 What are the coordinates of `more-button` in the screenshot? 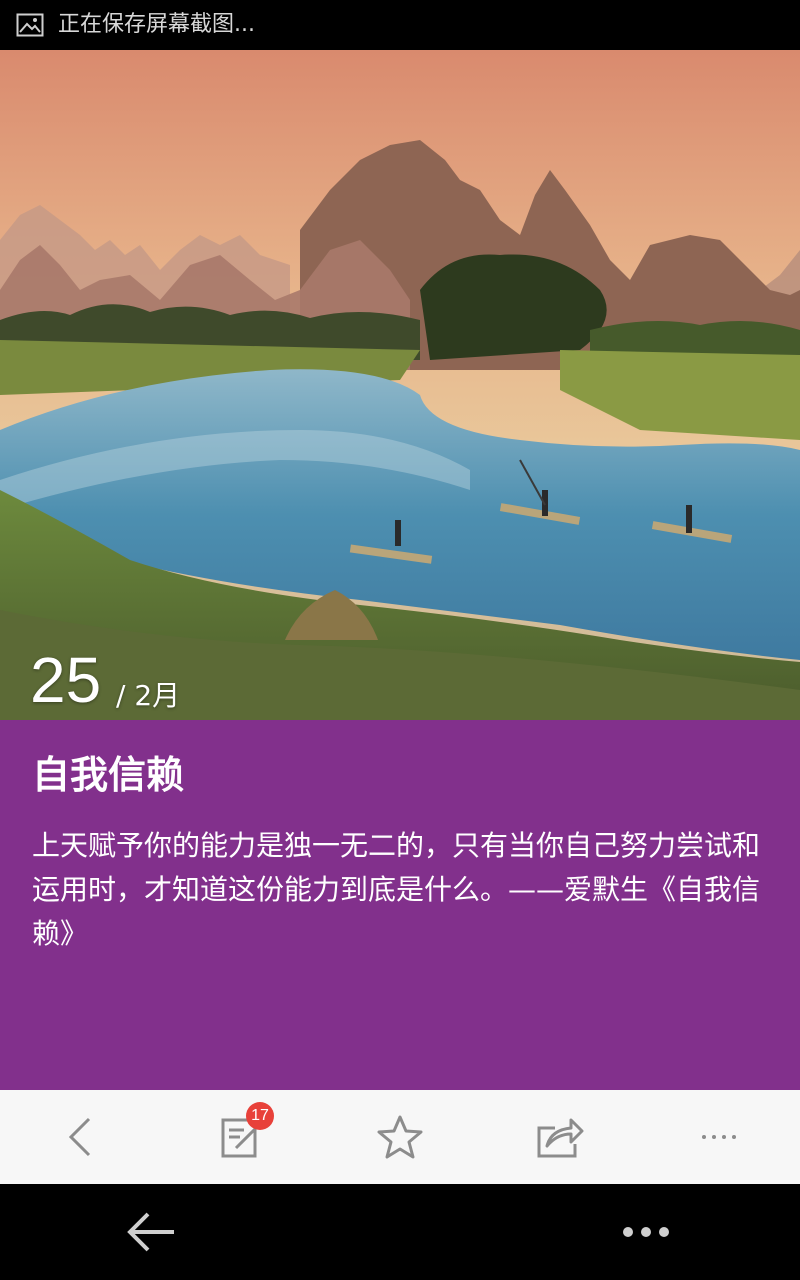 It's located at (720, 1137).